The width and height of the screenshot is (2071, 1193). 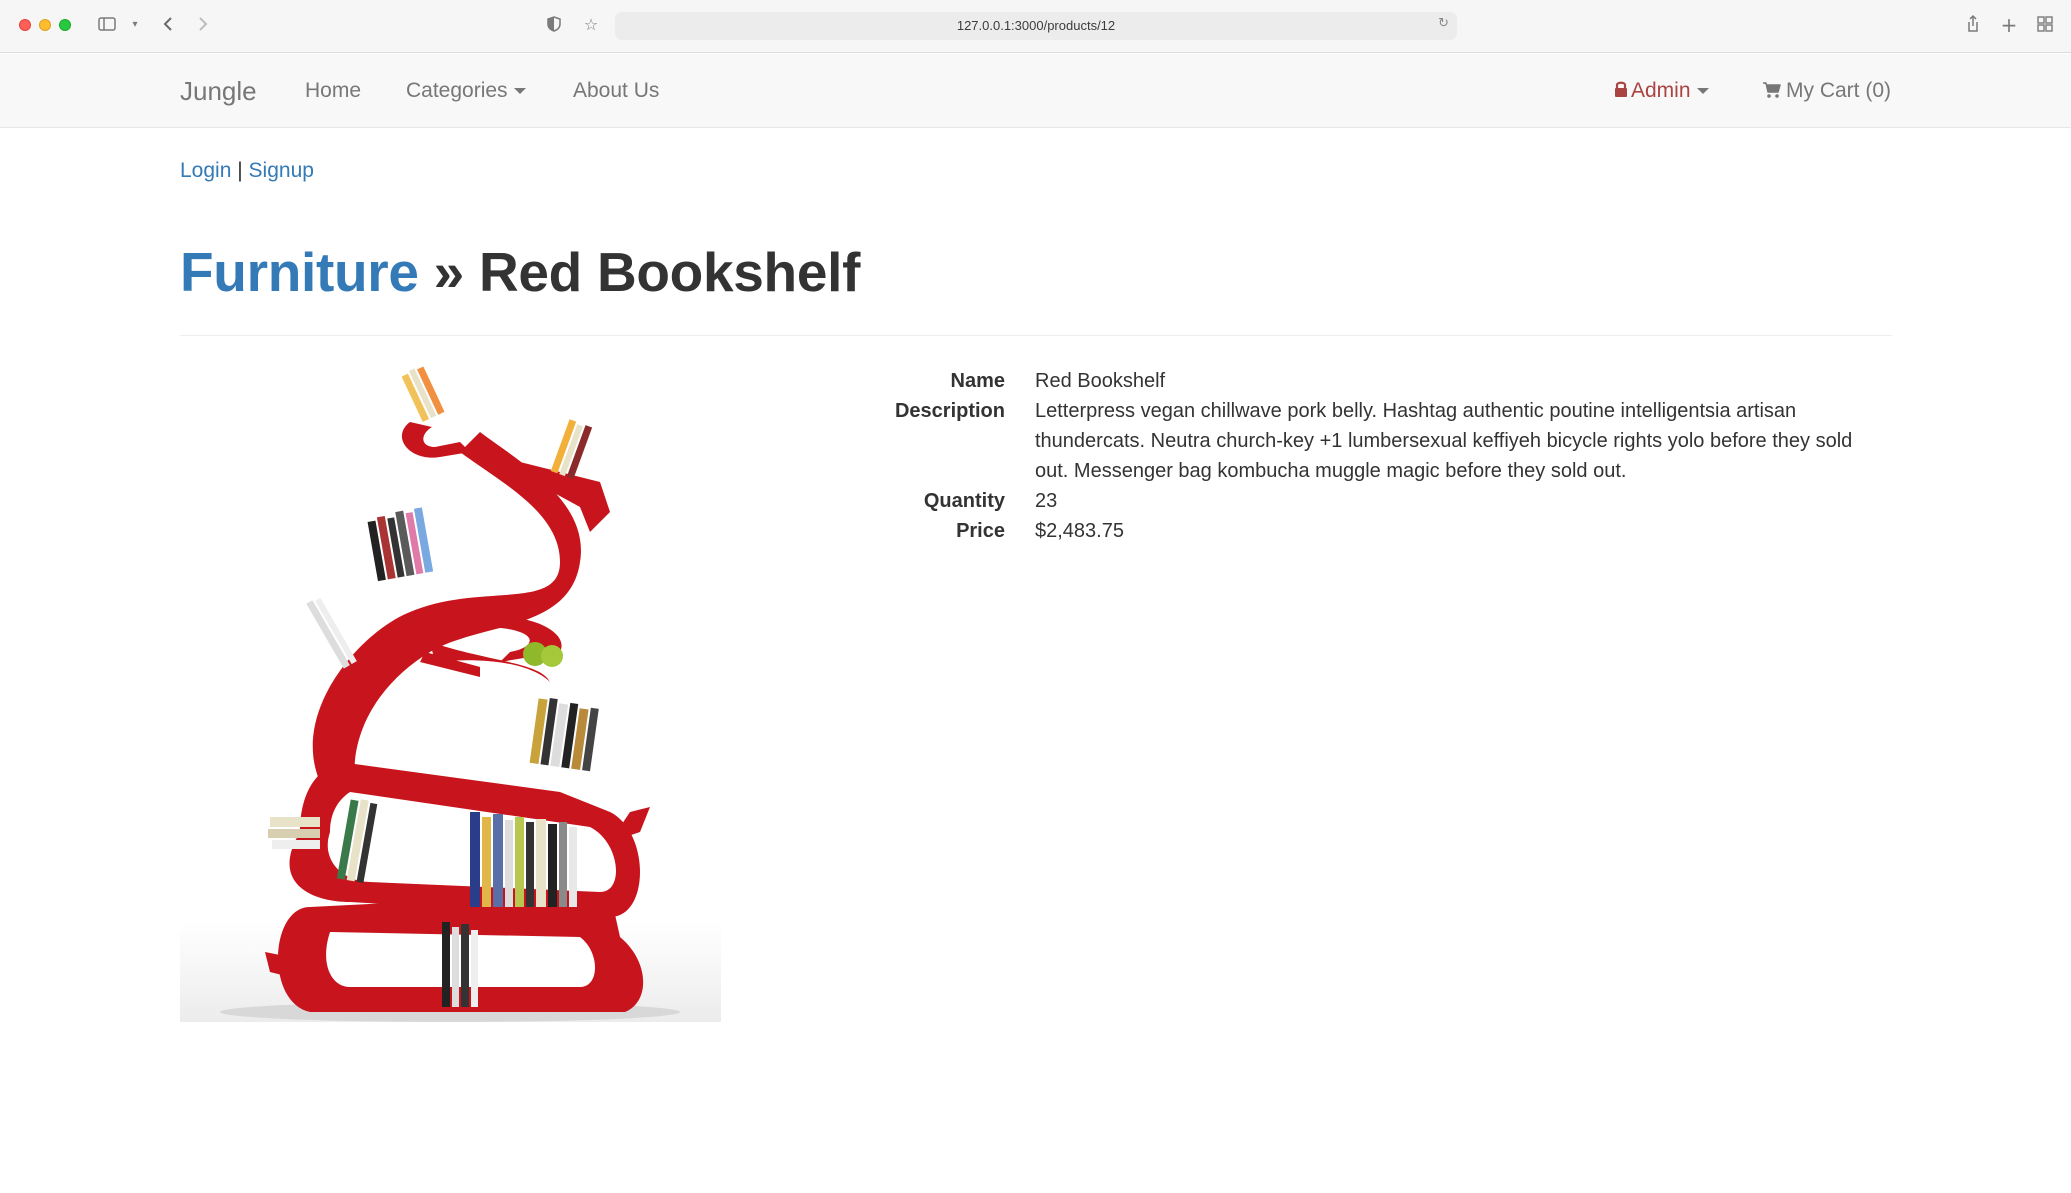 I want to click on detail-value-quantity: 23, so click(x=1046, y=501).